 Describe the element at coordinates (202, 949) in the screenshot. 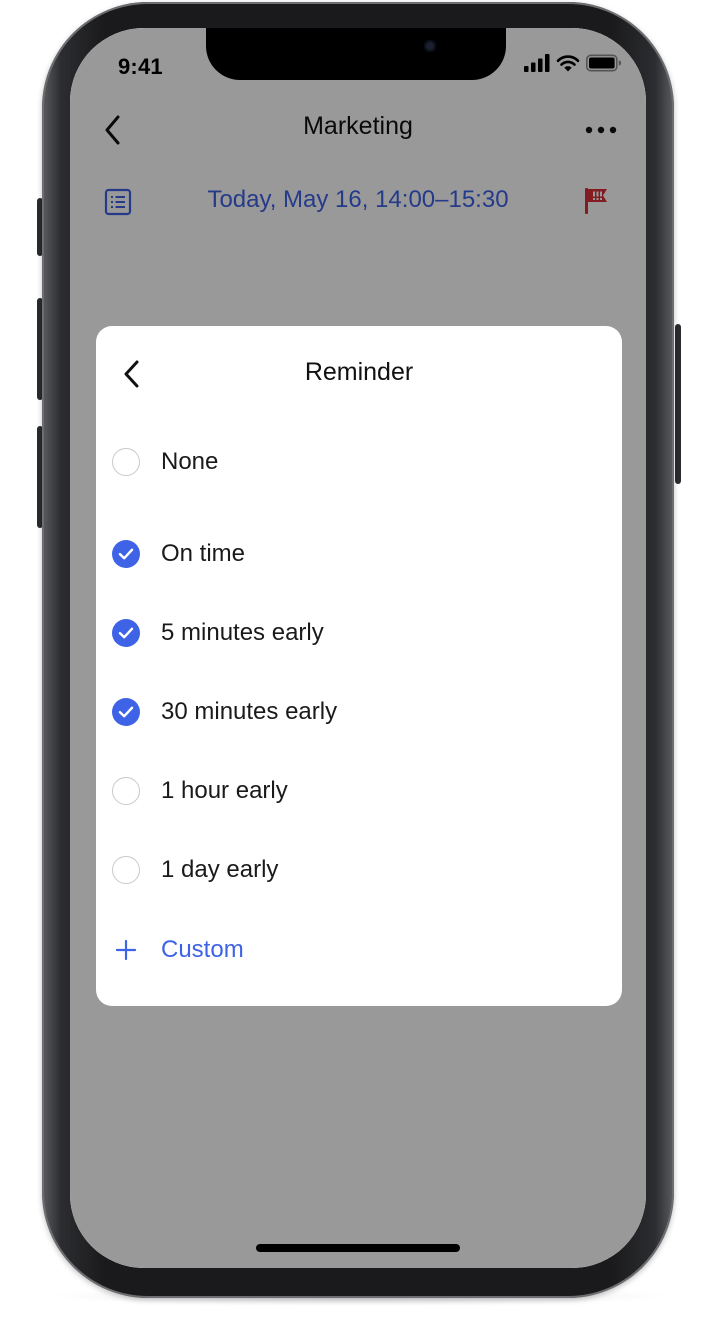

I see `custom-label: Custom` at that location.